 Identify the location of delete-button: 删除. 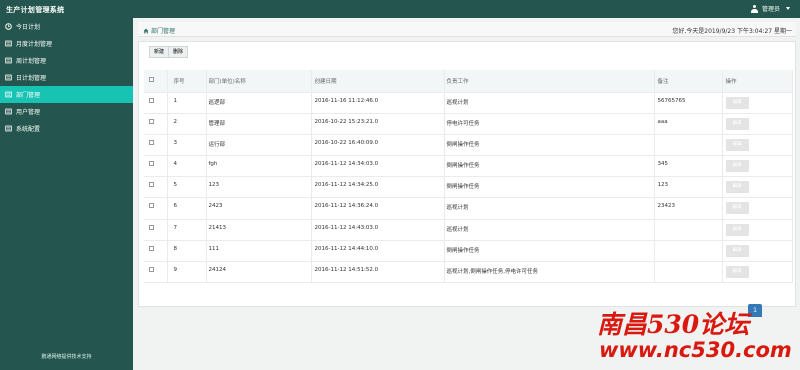
(179, 52).